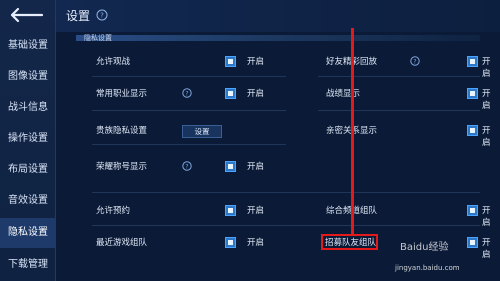  I want to click on intimacy-display-checkbox, so click(472, 130).